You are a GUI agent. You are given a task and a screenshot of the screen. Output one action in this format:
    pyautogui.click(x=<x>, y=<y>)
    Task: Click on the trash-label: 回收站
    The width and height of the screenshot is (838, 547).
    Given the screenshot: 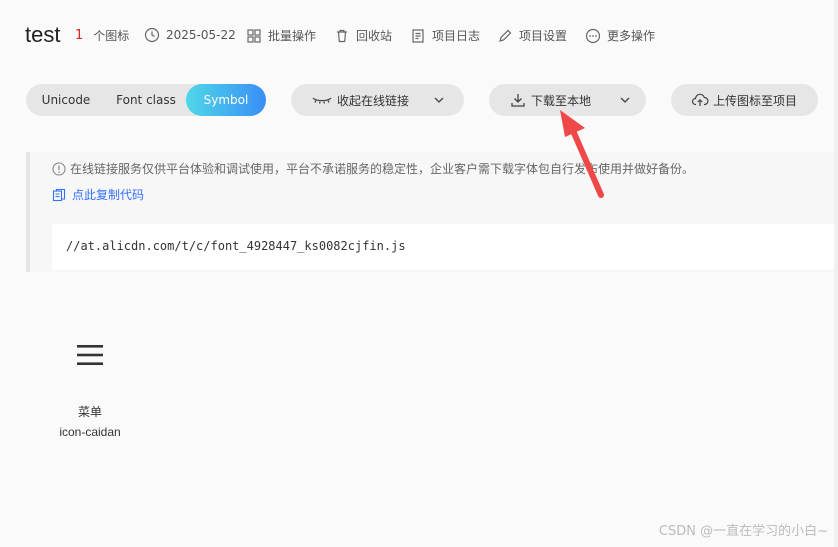 What is the action you would take?
    pyautogui.click(x=374, y=36)
    